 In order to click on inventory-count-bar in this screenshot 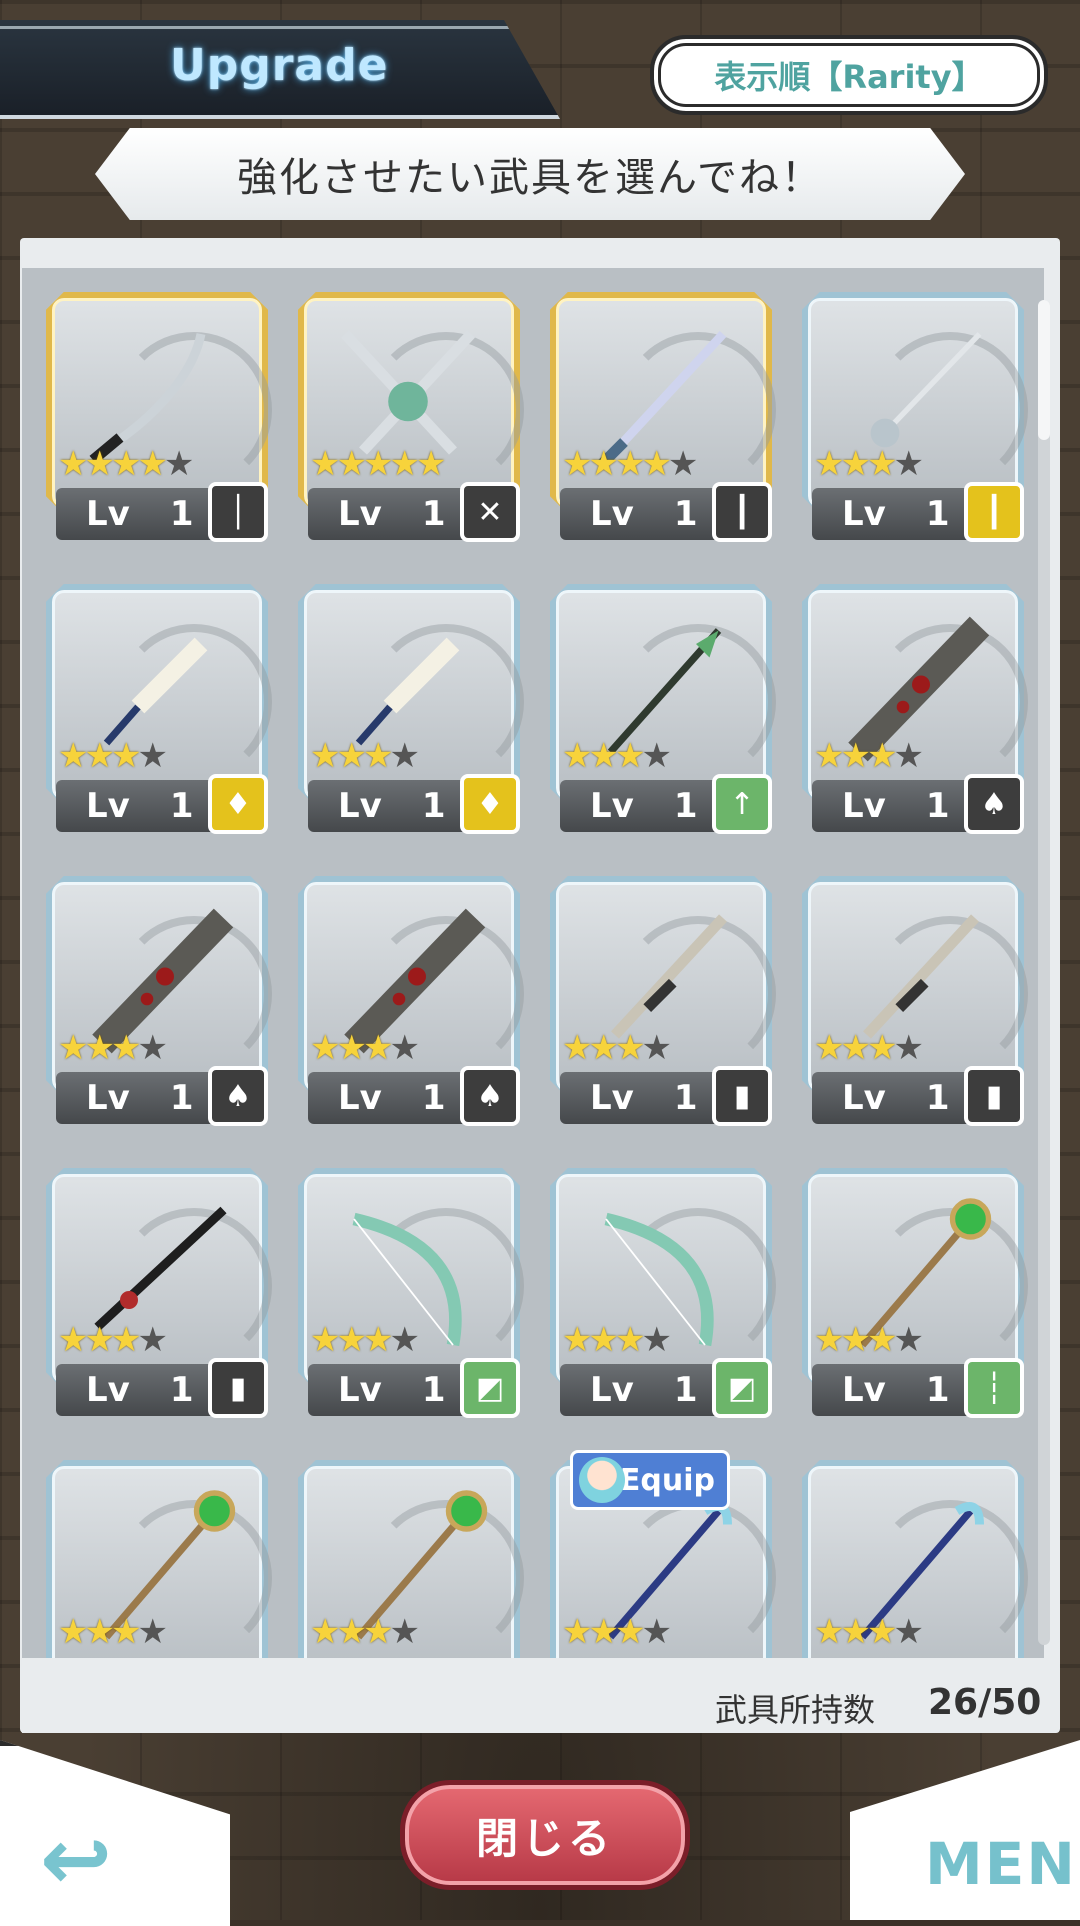, I will do `click(533, 1695)`.